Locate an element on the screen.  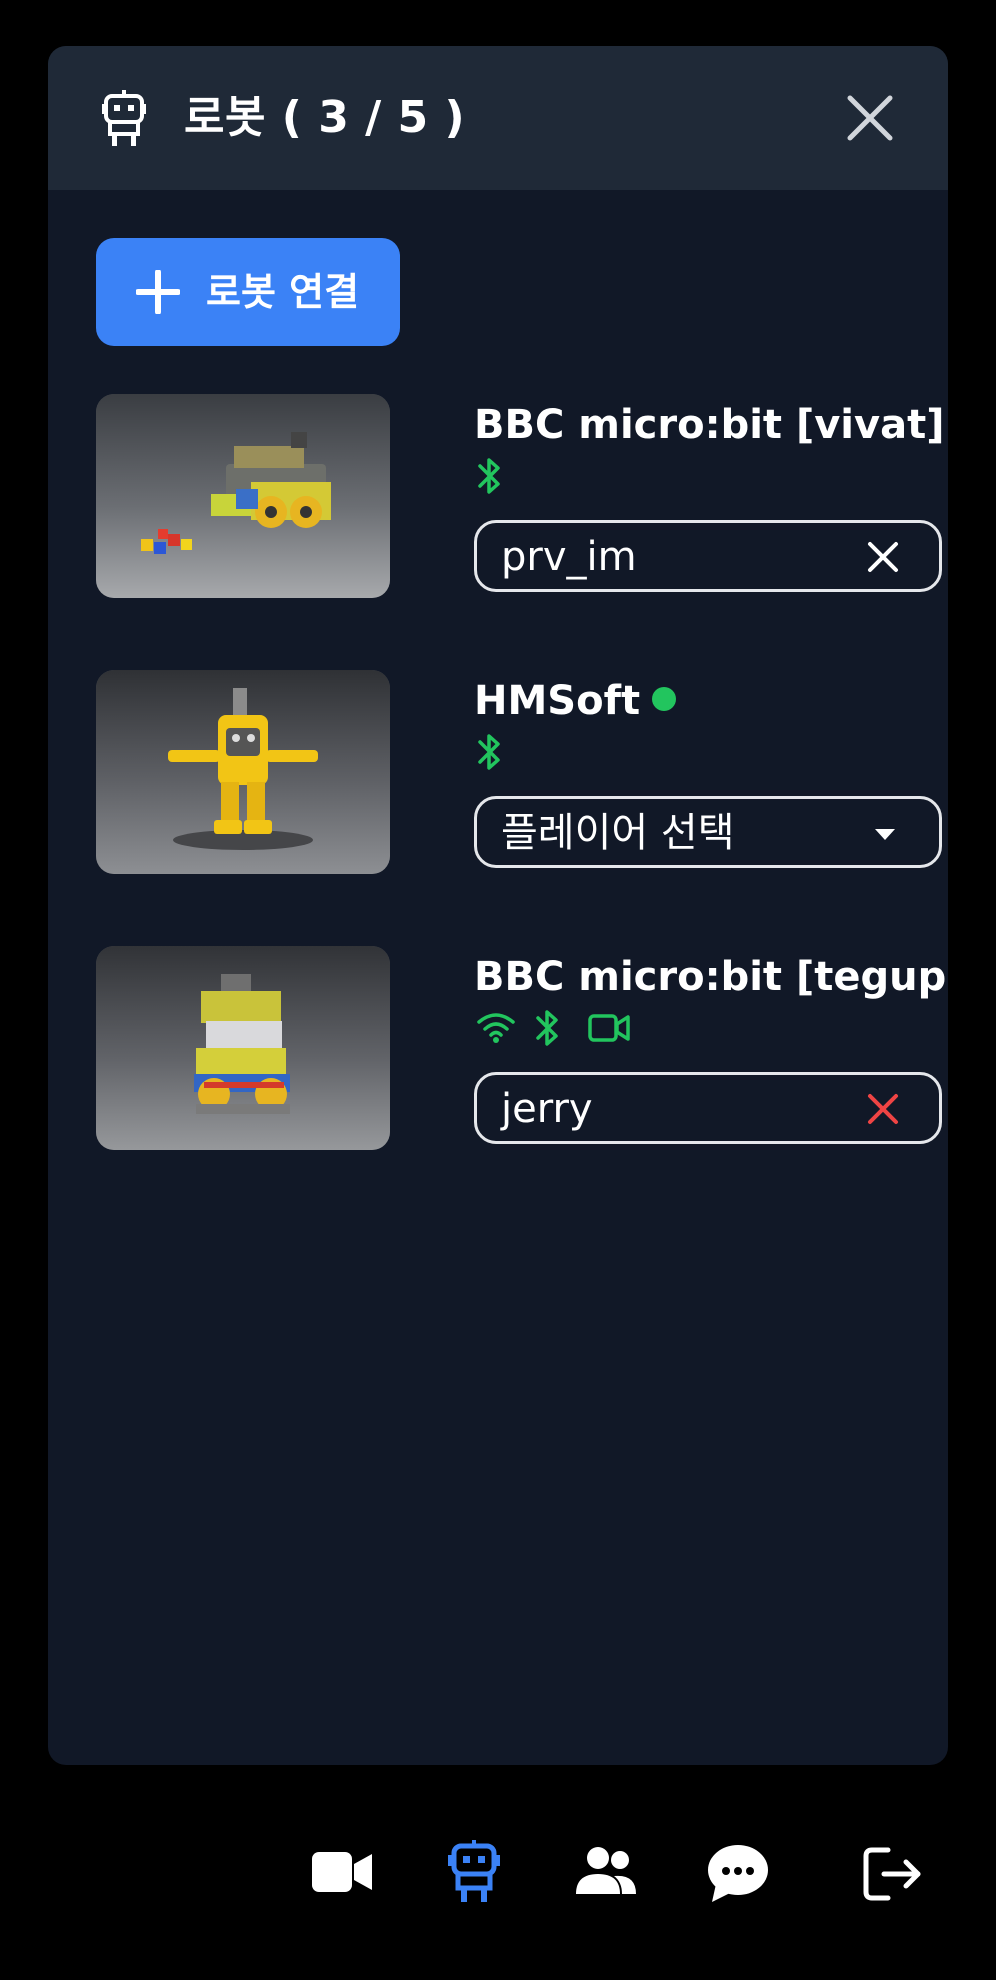
wifi-icon is located at coordinates (496, 1028).